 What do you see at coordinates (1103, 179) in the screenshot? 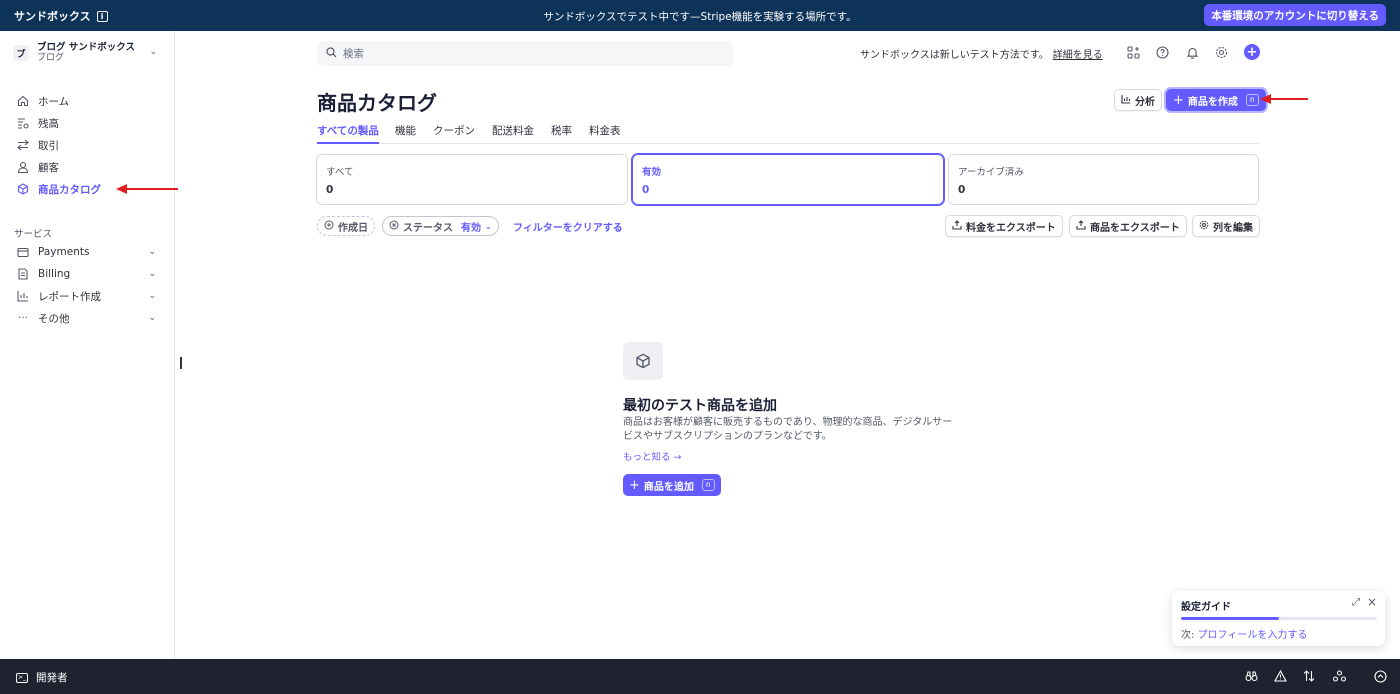
I see `status-card-archived: アーカイブ済み 0` at bounding box center [1103, 179].